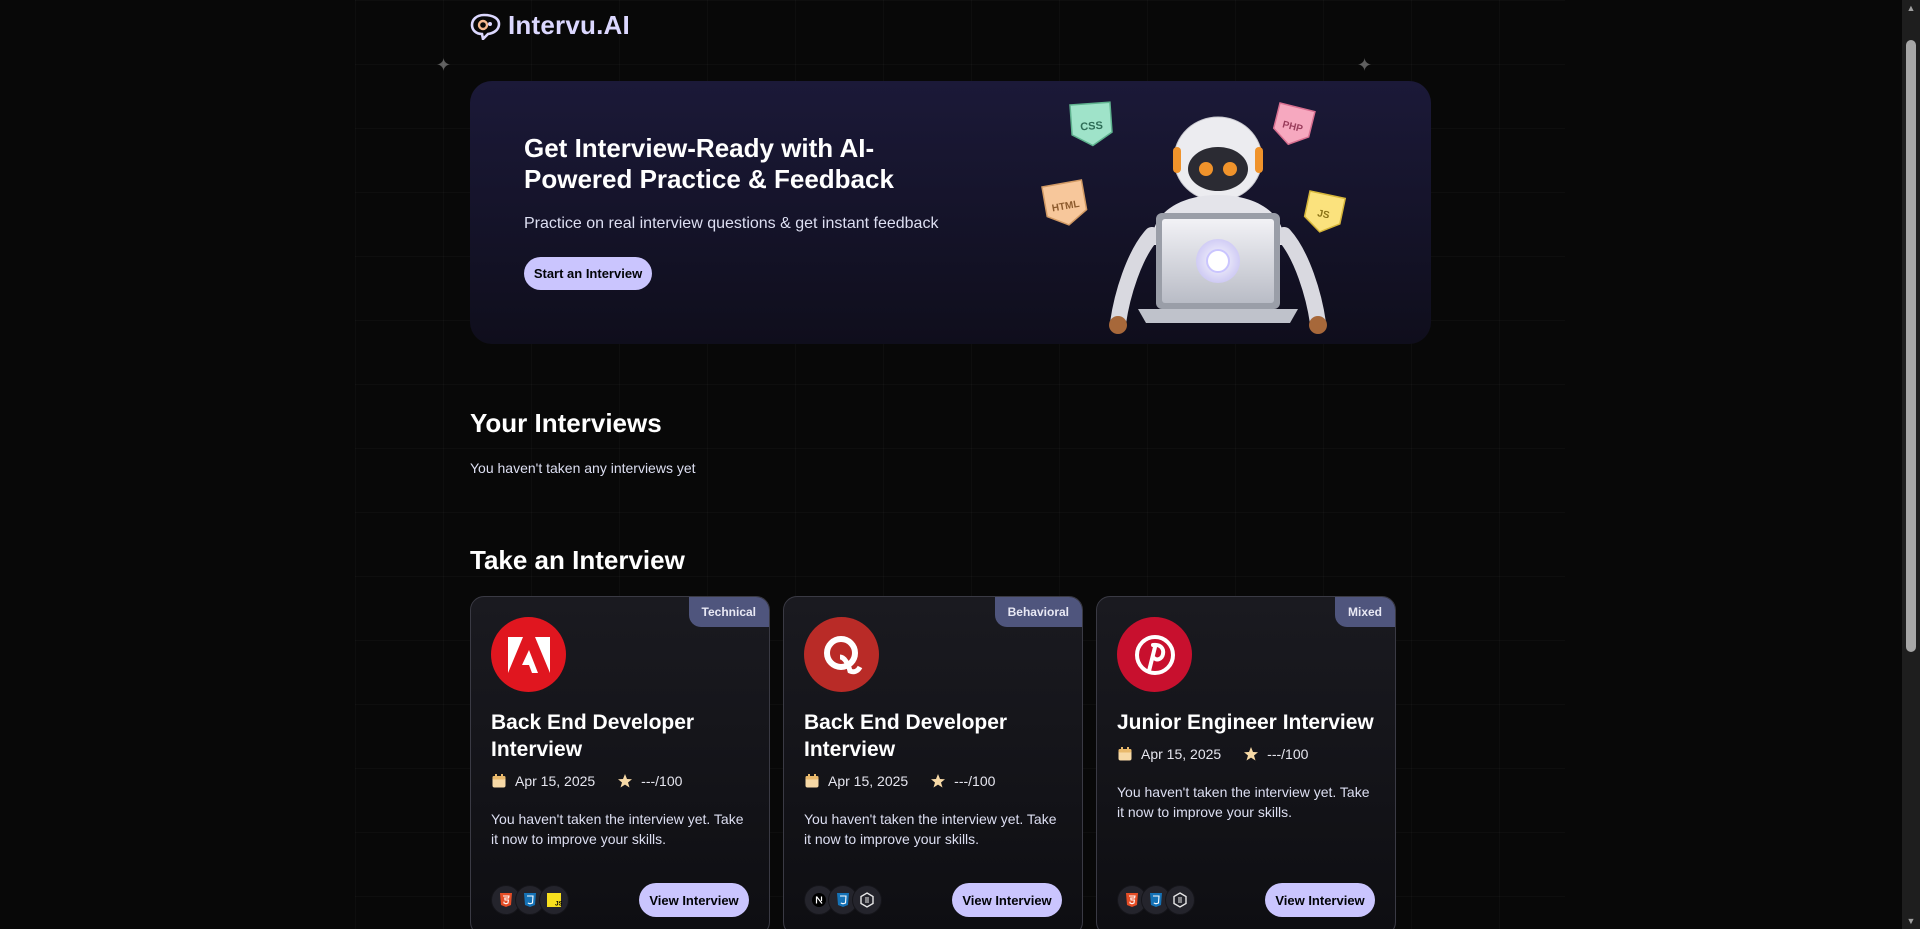 This screenshot has height=929, width=1920. Describe the element at coordinates (530, 900) in the screenshot. I see `tech-stack: JS` at that location.